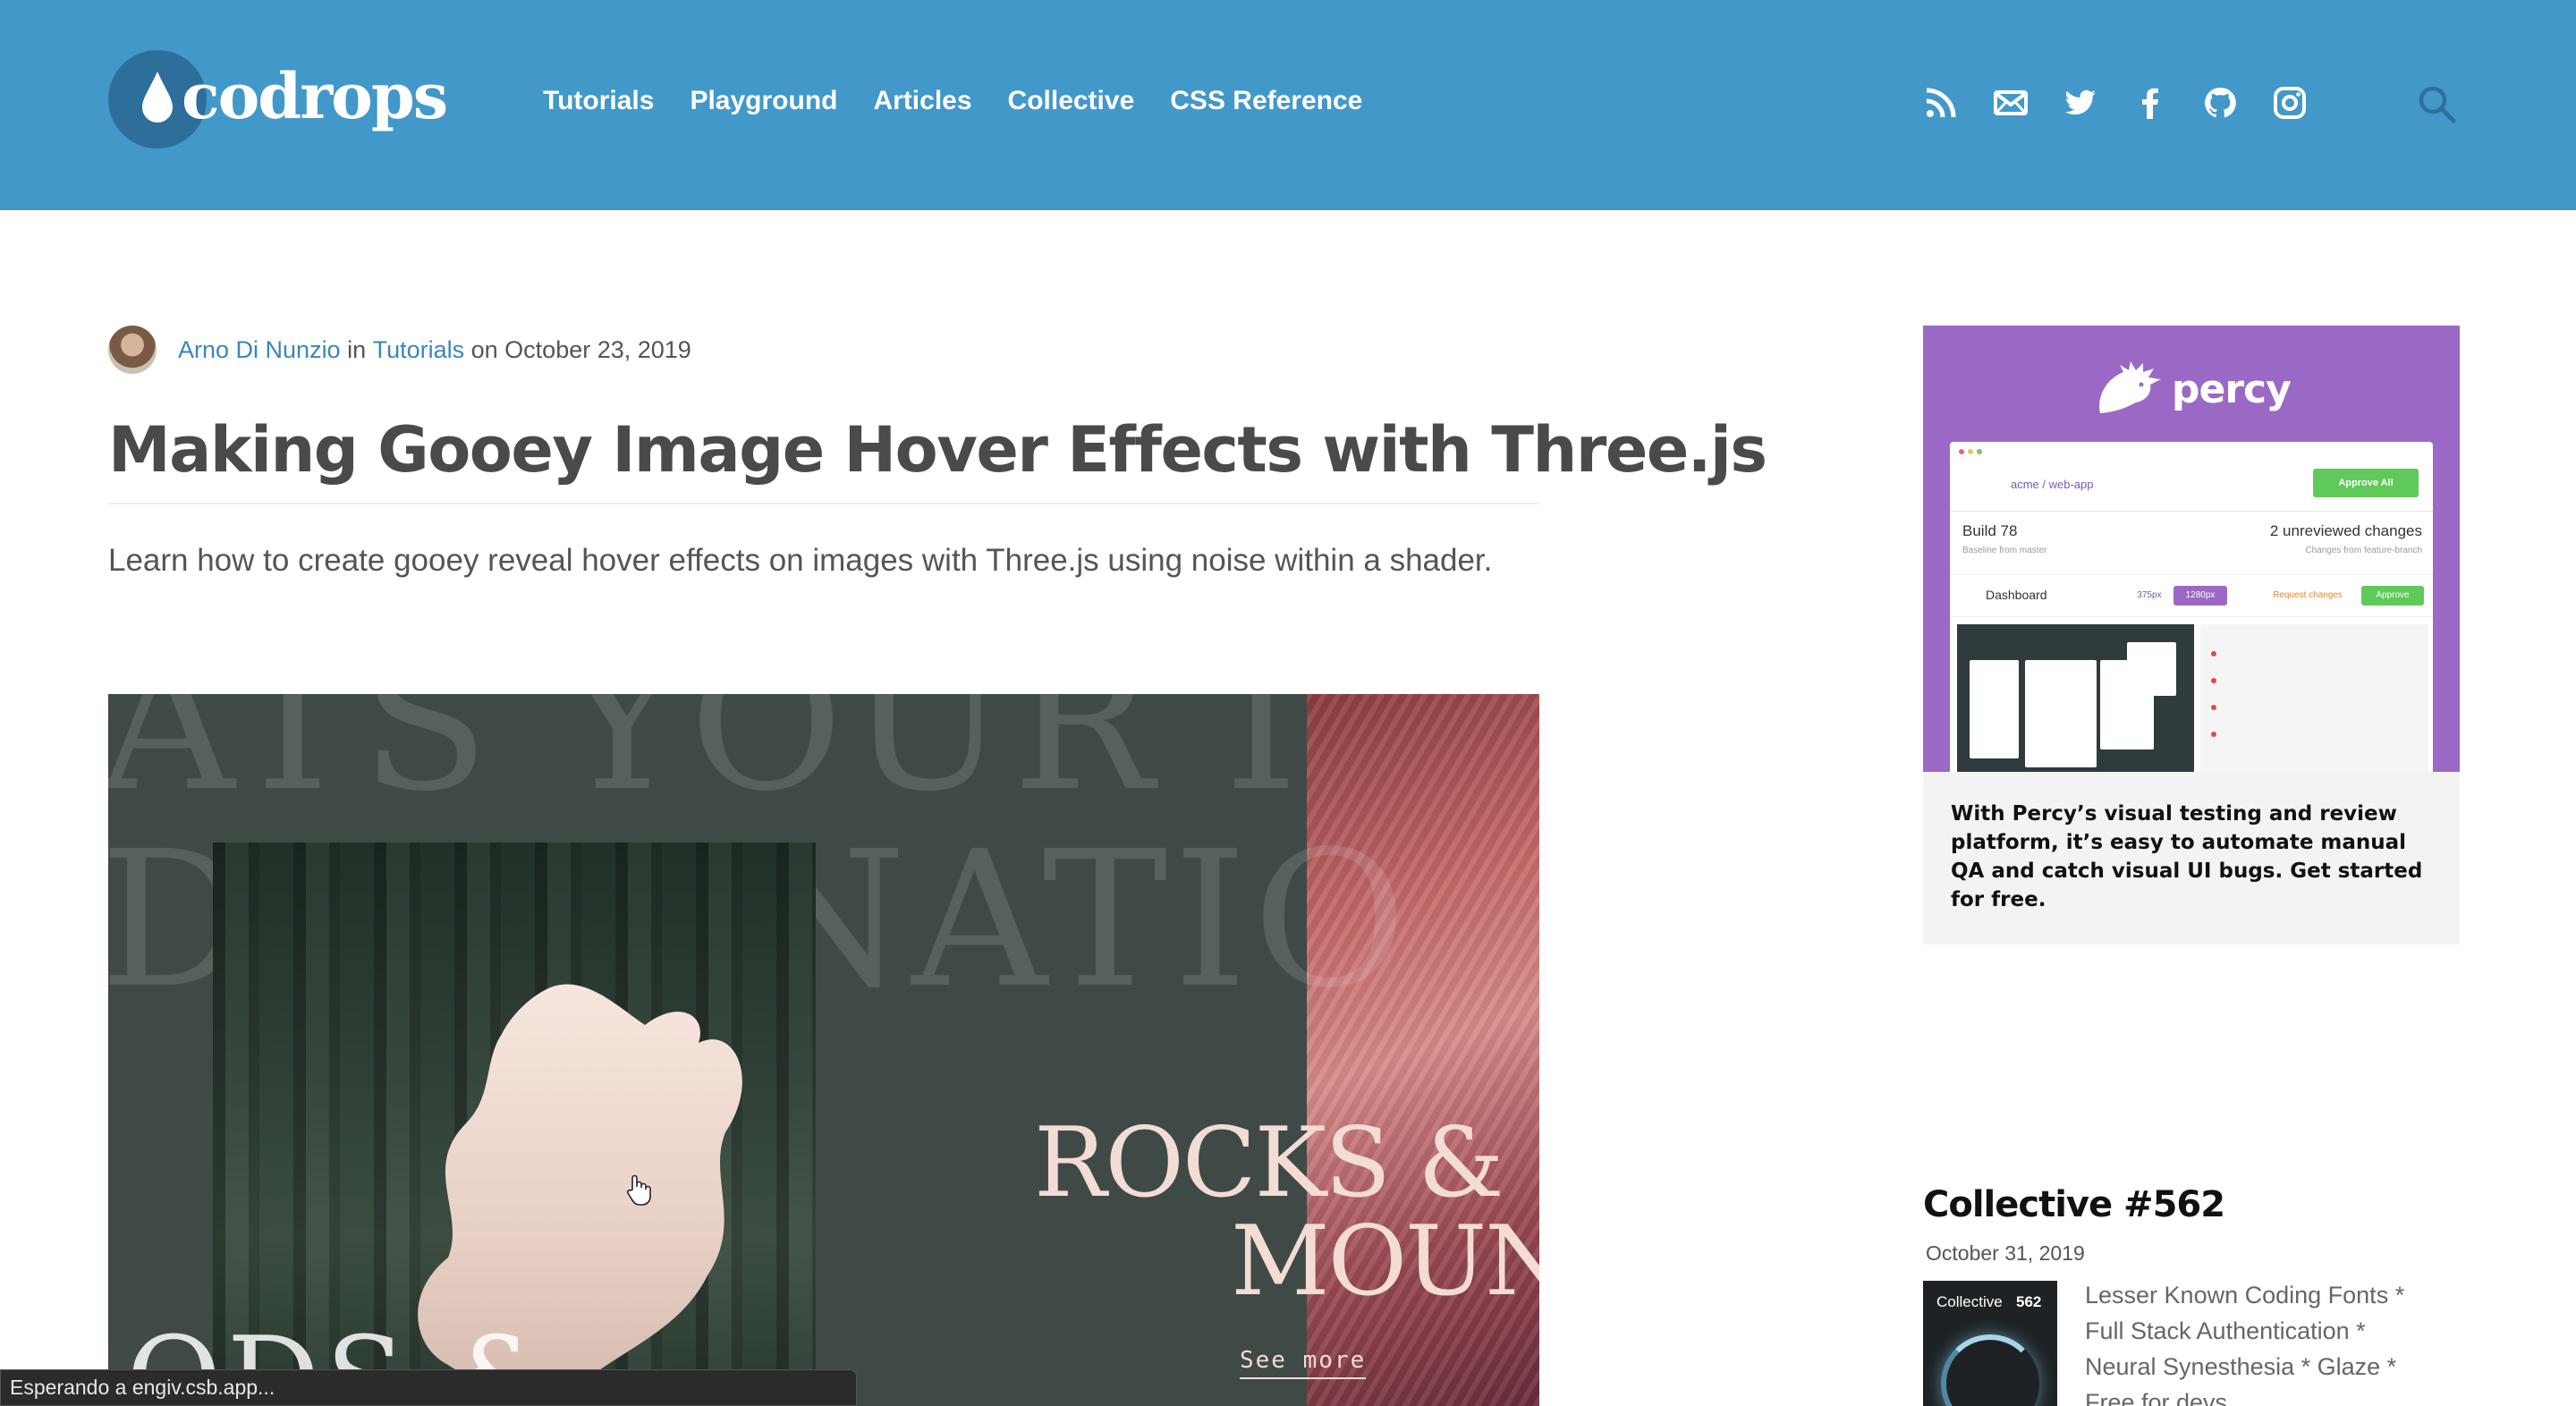 This screenshot has height=1406, width=2576. What do you see at coordinates (2308, 595) in the screenshot?
I see `shot-request-changes: Request changes` at bounding box center [2308, 595].